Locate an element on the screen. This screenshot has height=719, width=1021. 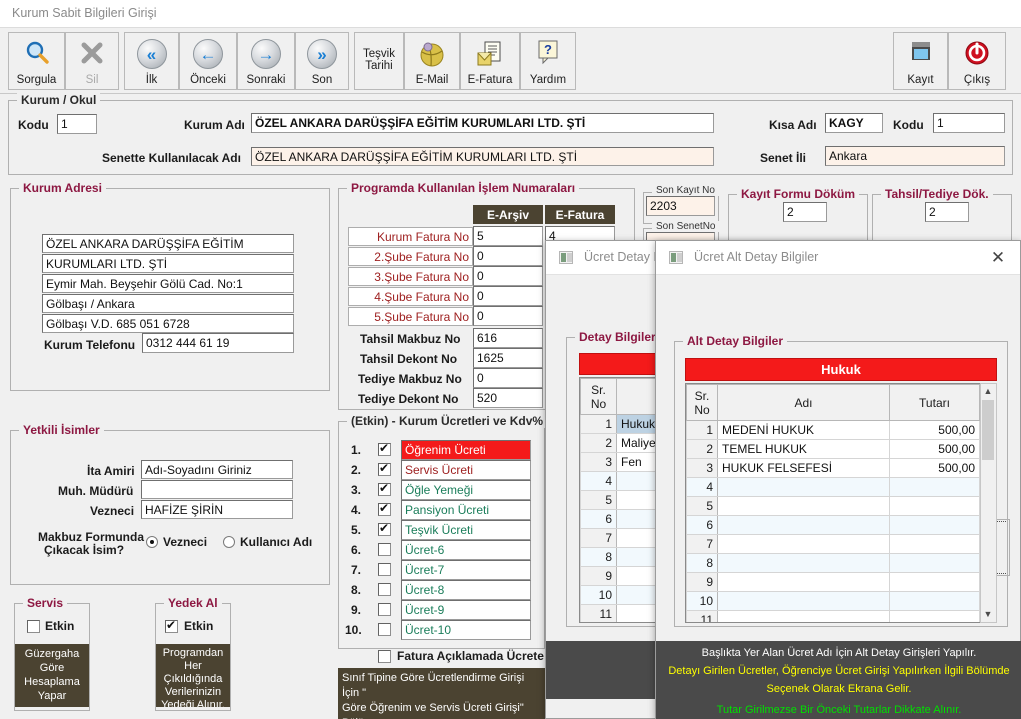
adres-line-4: Gölbaşı / Ankara is located at coordinates (168, 303).